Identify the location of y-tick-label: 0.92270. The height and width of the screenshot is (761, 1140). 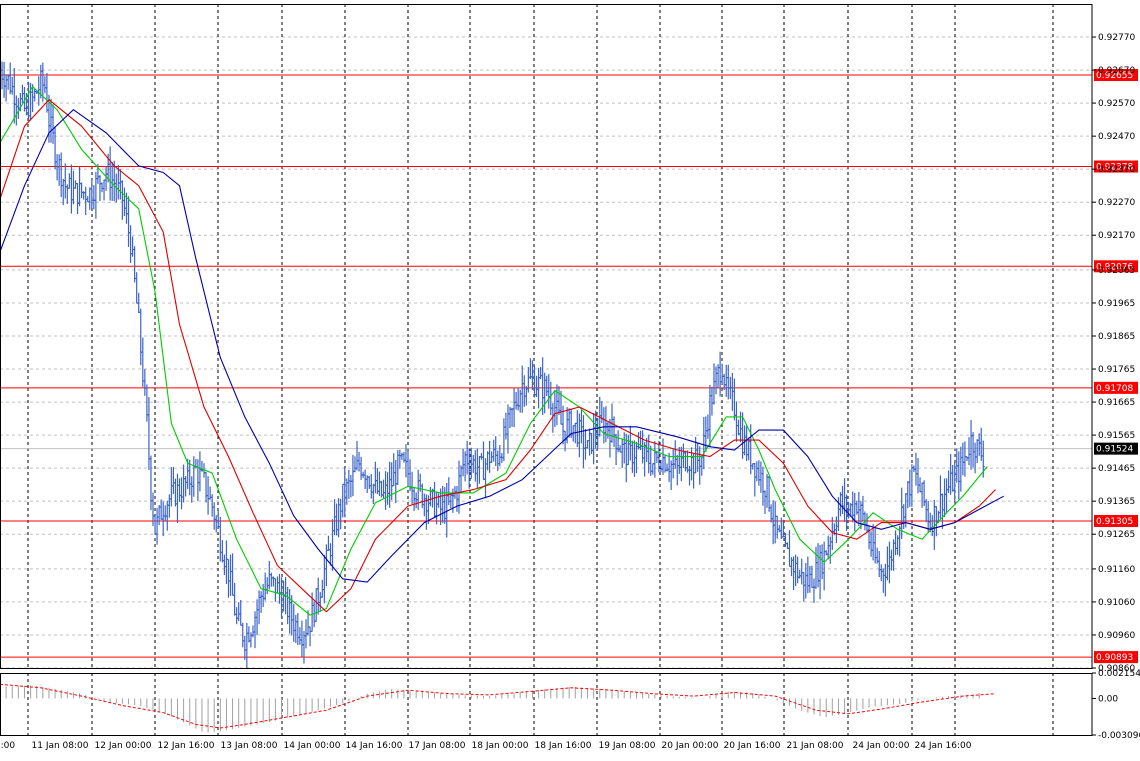
(1116, 203).